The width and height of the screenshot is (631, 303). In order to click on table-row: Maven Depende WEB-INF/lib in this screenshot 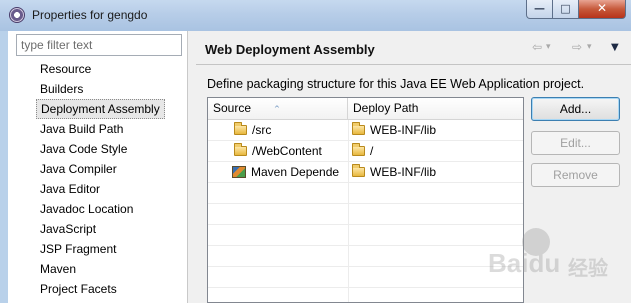, I will do `click(365, 172)`.